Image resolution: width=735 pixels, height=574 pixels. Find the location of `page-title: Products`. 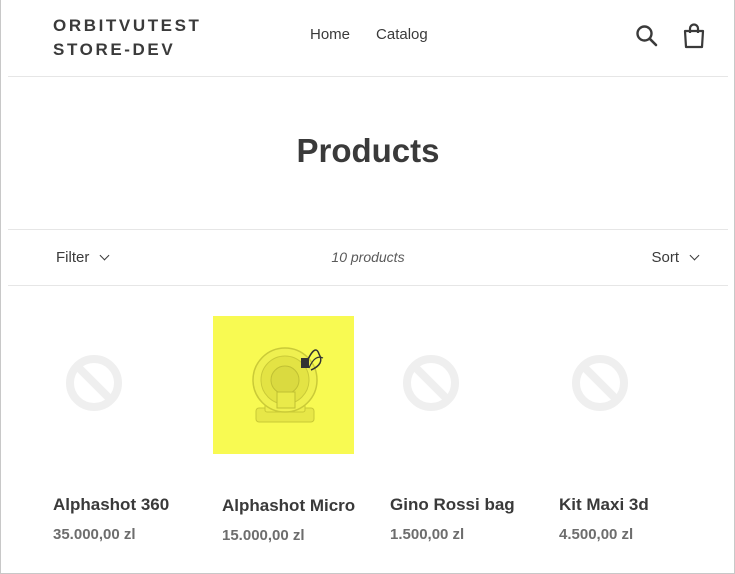

page-title: Products is located at coordinates (368, 150).